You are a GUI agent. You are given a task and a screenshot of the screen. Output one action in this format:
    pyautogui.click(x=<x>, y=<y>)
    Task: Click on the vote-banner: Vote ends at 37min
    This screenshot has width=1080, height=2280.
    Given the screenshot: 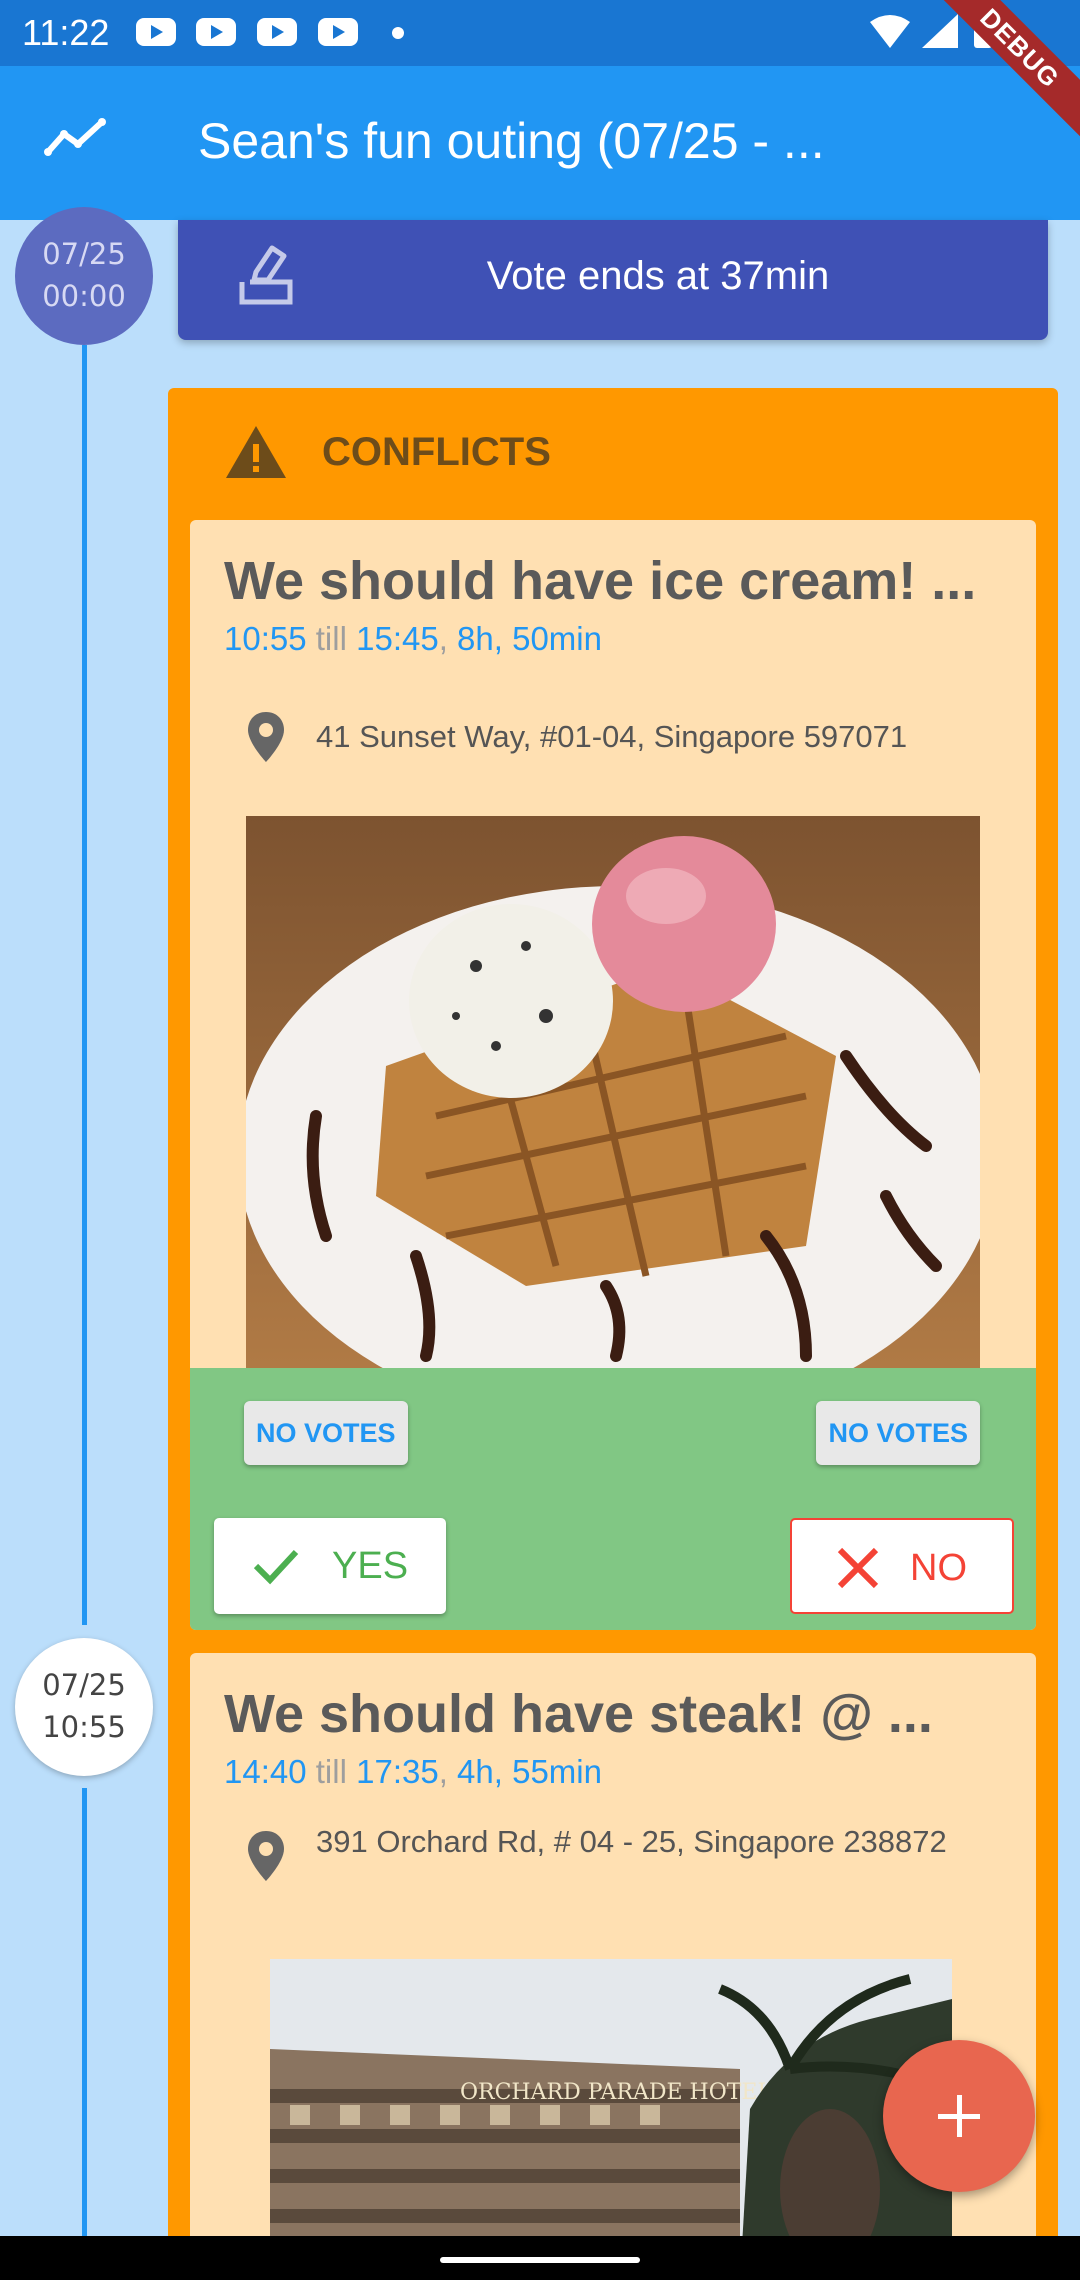 What is the action you would take?
    pyautogui.click(x=613, y=280)
    